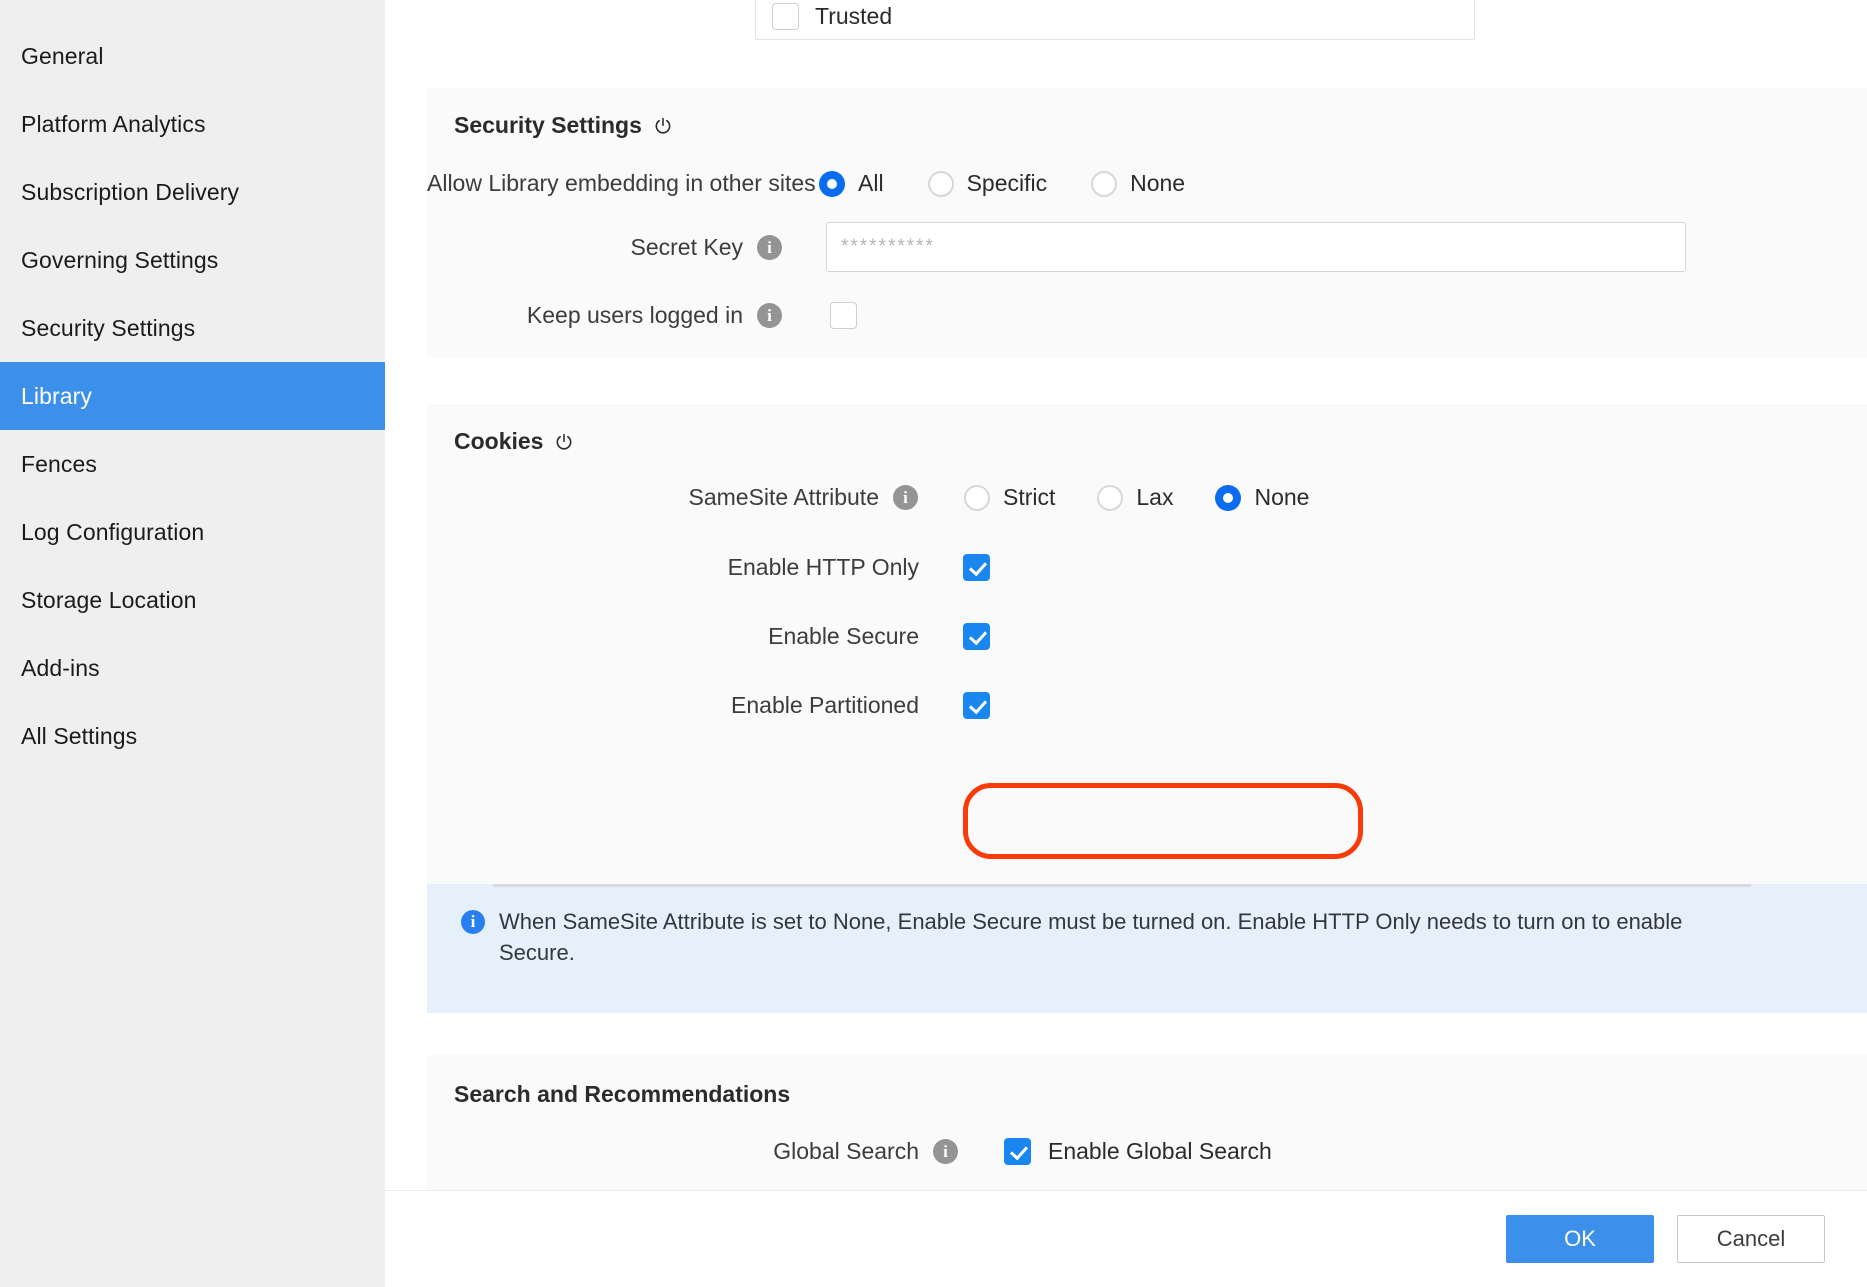 This screenshot has width=1867, height=1287. I want to click on secure-row: Enable Secure, so click(1147, 636).